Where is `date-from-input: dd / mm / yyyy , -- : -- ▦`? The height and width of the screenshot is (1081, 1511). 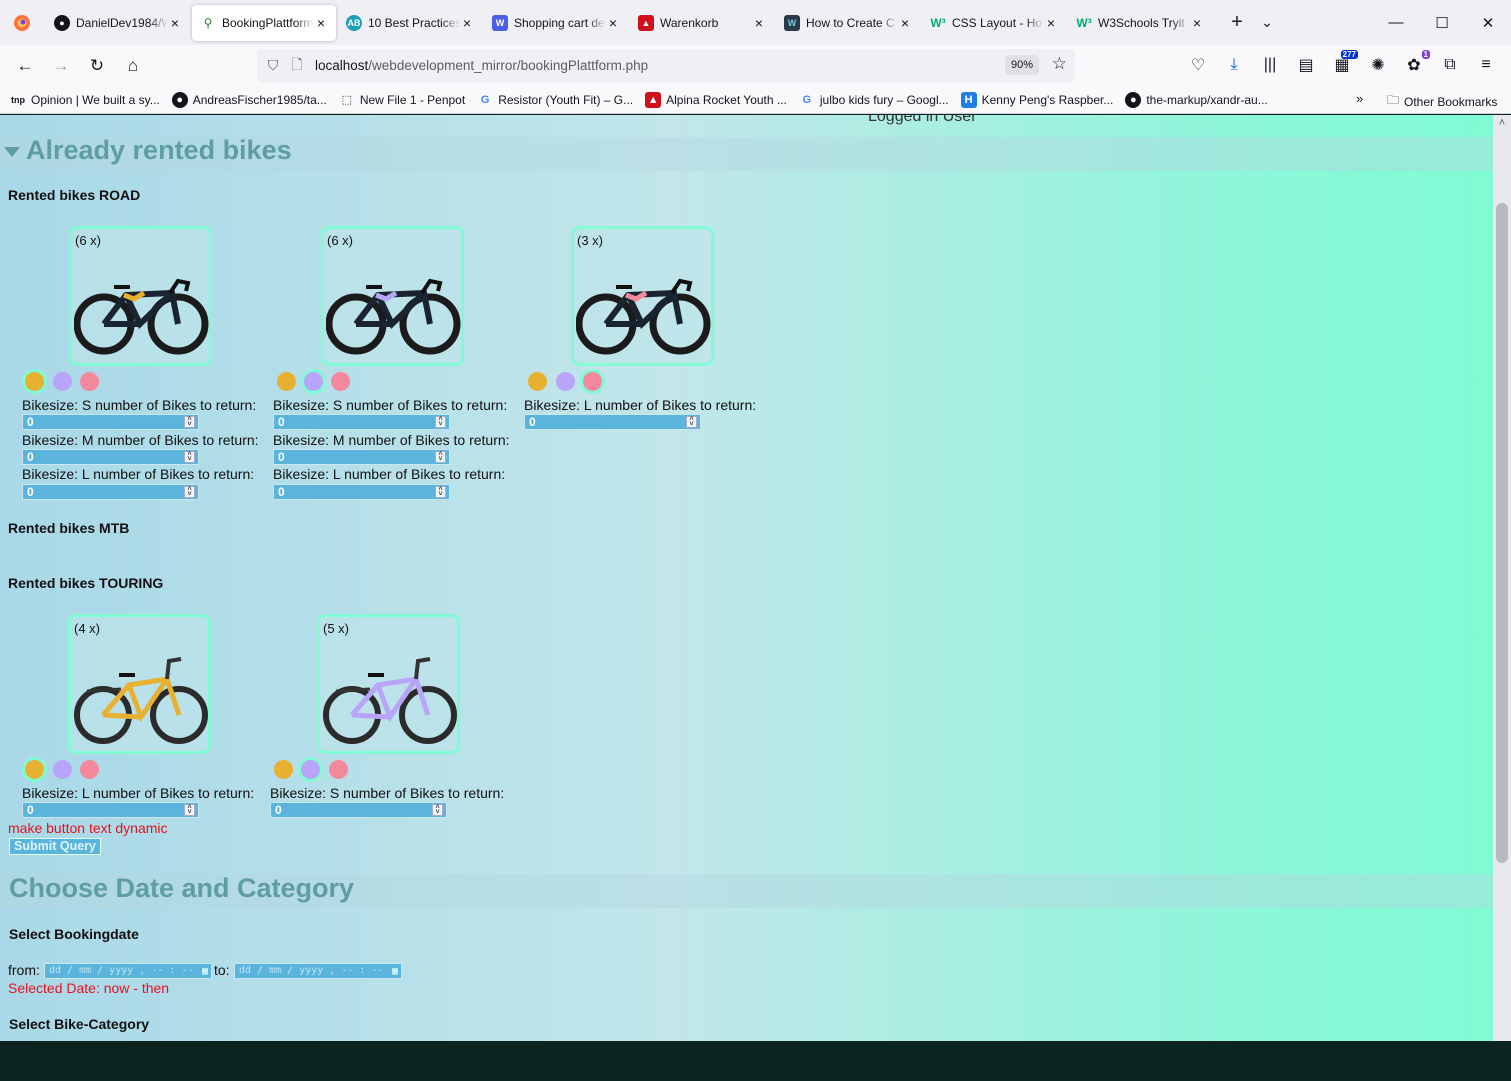
date-from-input: dd / mm / yyyy , -- : -- ▦ is located at coordinates (128, 971).